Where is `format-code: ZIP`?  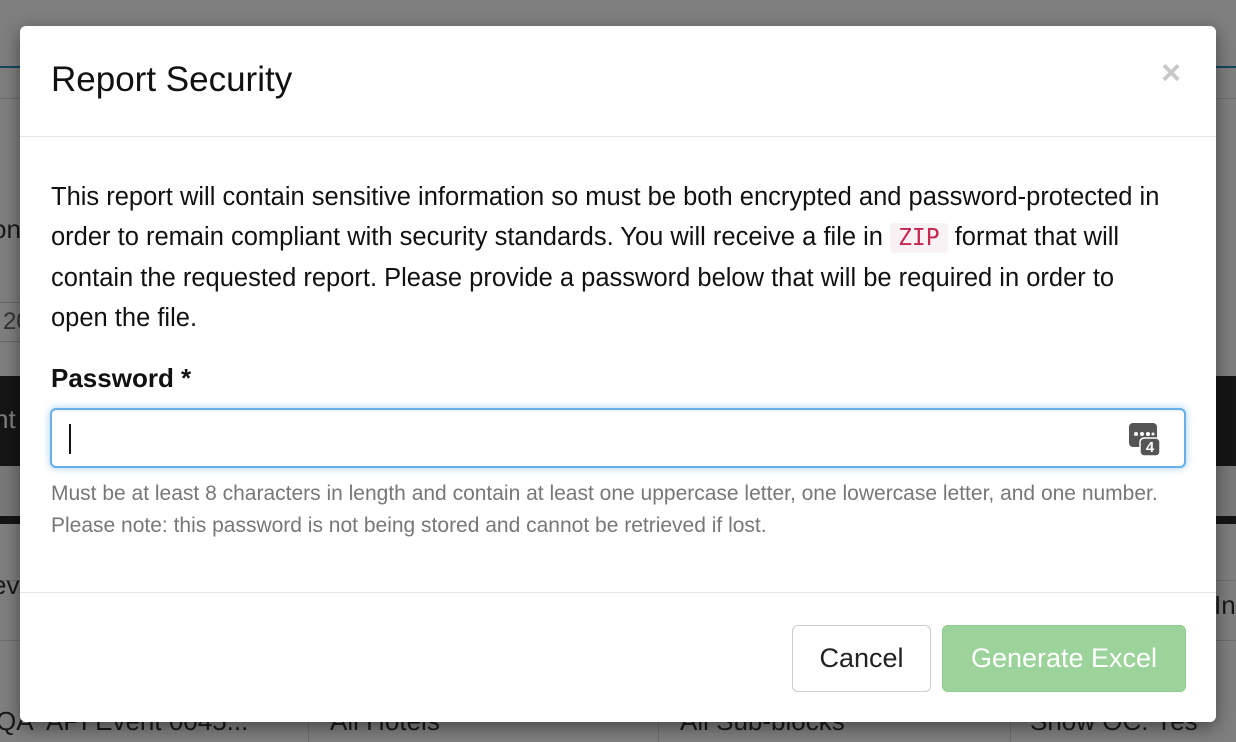 format-code: ZIP is located at coordinates (919, 238).